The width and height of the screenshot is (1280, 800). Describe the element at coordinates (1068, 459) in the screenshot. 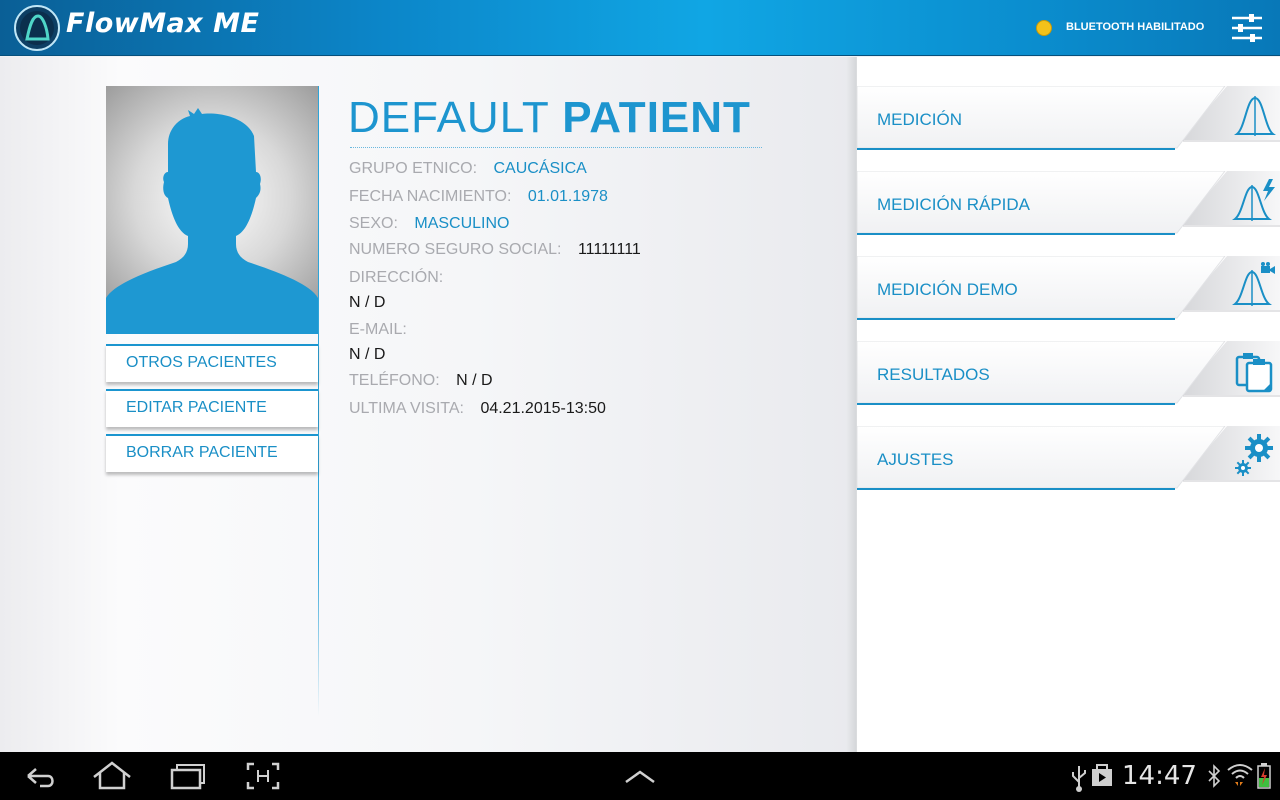

I see `menu-item-settings: AJUSTES` at that location.